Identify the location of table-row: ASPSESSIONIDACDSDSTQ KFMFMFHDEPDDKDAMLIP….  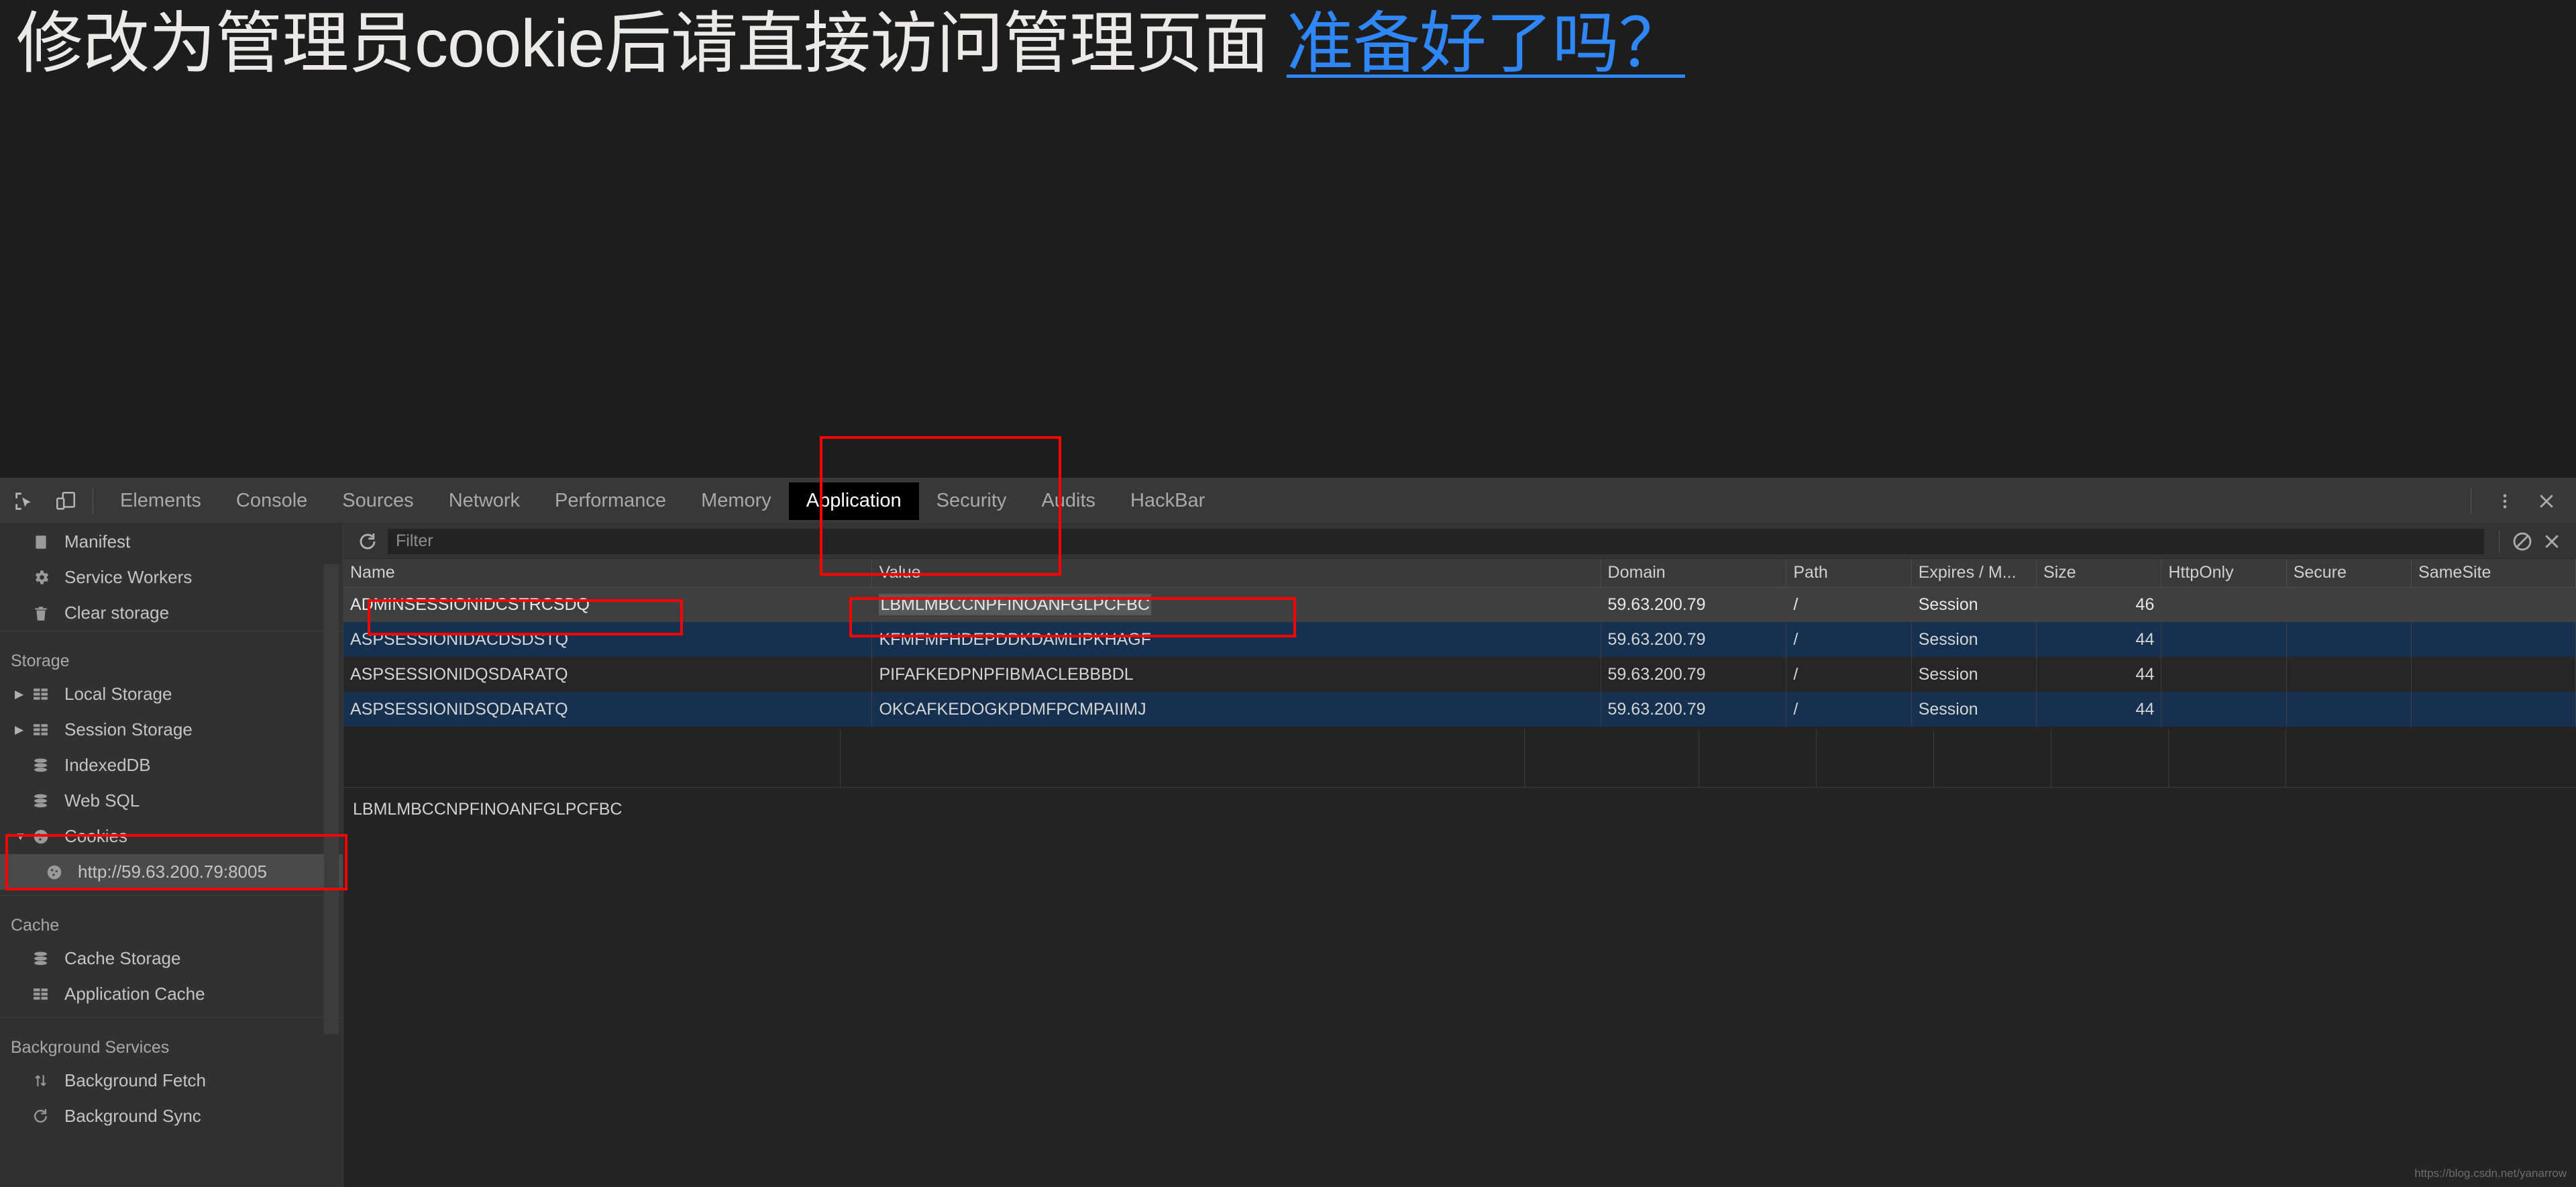
(1459, 639).